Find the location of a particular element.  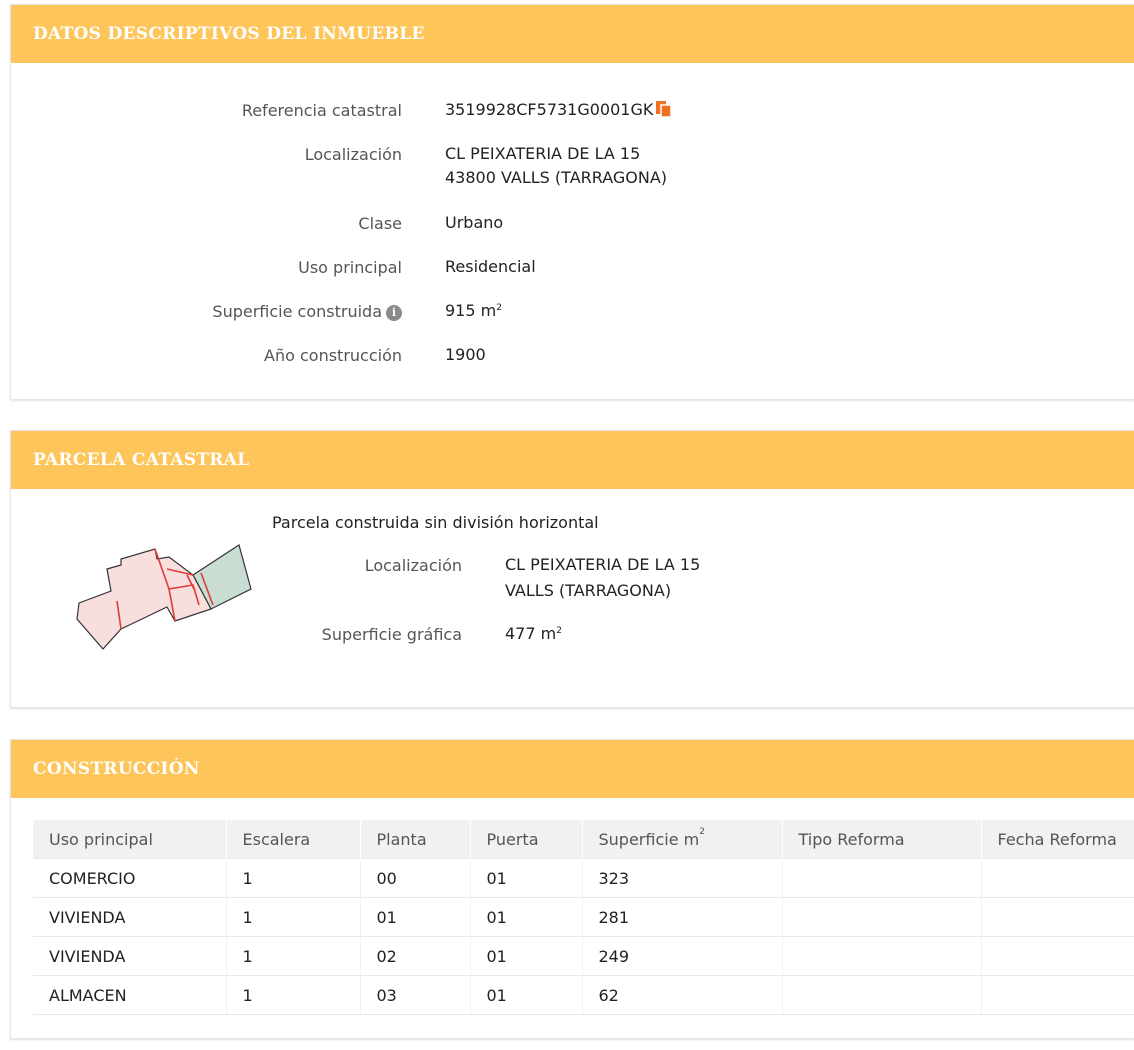

cell-superficie: 323 is located at coordinates (682, 878).